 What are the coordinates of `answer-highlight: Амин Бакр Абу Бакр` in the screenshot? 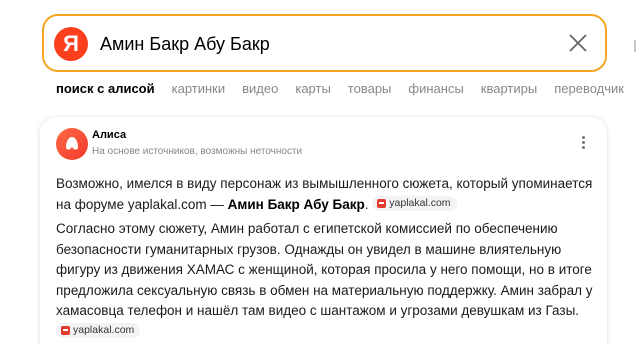 It's located at (296, 204).